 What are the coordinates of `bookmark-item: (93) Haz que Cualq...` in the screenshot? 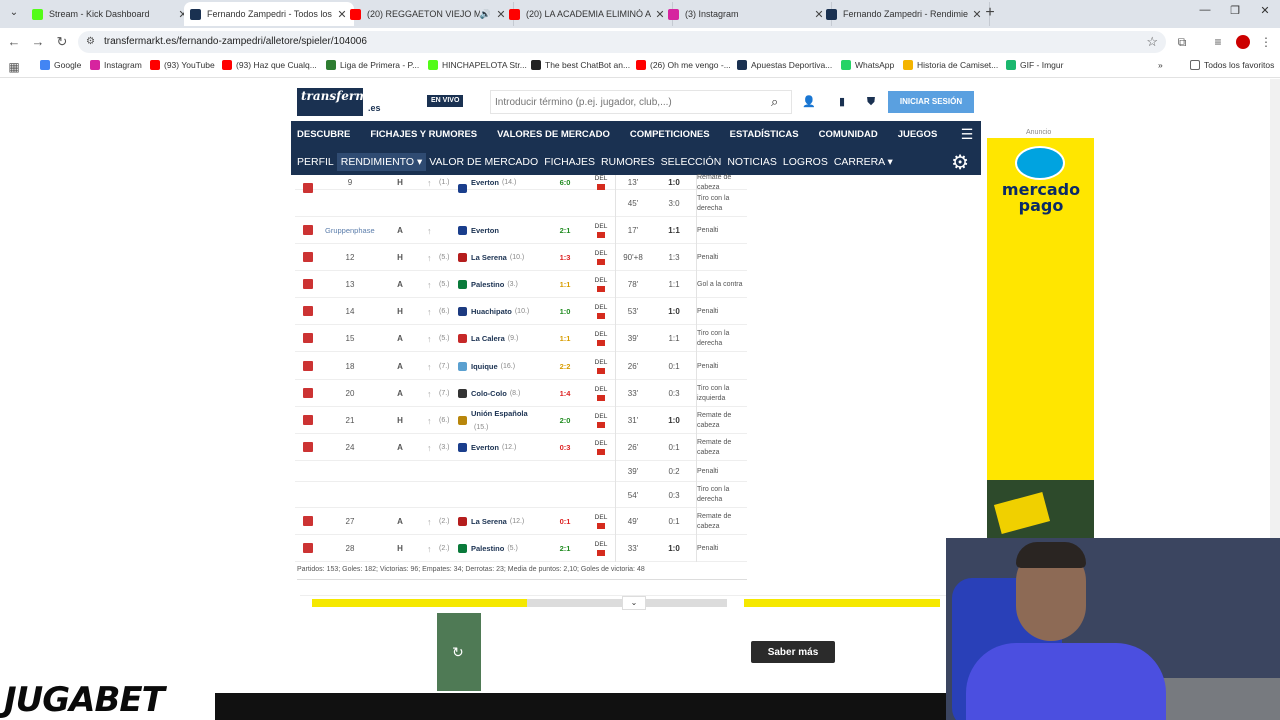 It's located at (269, 65).